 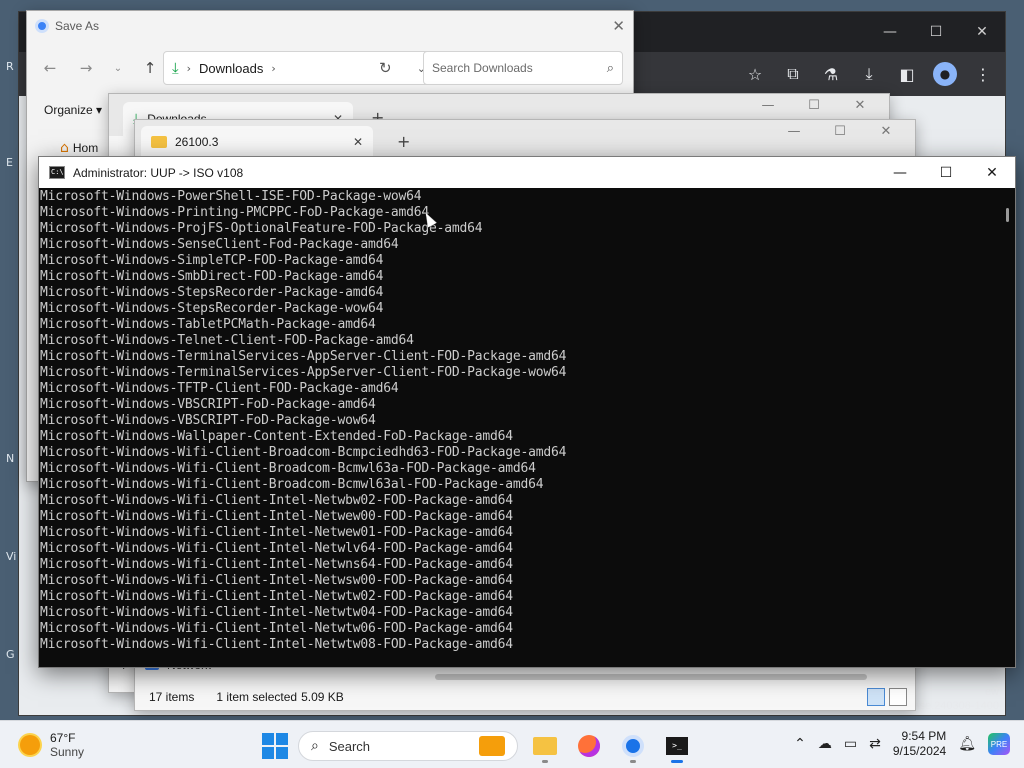 What do you see at coordinates (322, 697) in the screenshot?
I see `selection-size: 5.09 KB` at bounding box center [322, 697].